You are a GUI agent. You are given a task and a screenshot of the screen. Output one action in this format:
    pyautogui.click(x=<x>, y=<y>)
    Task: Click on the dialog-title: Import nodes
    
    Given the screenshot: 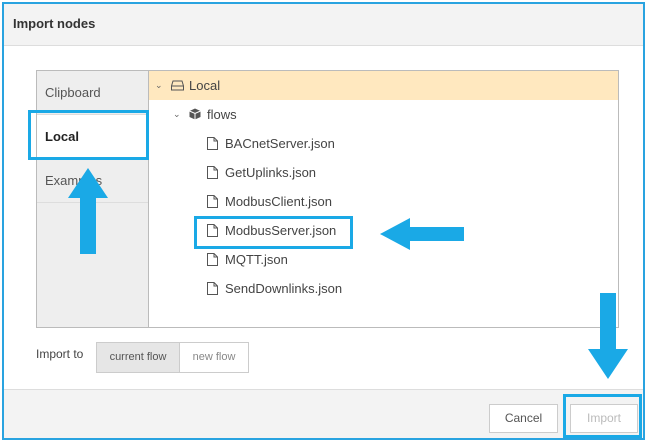 What is the action you would take?
    pyautogui.click(x=54, y=23)
    